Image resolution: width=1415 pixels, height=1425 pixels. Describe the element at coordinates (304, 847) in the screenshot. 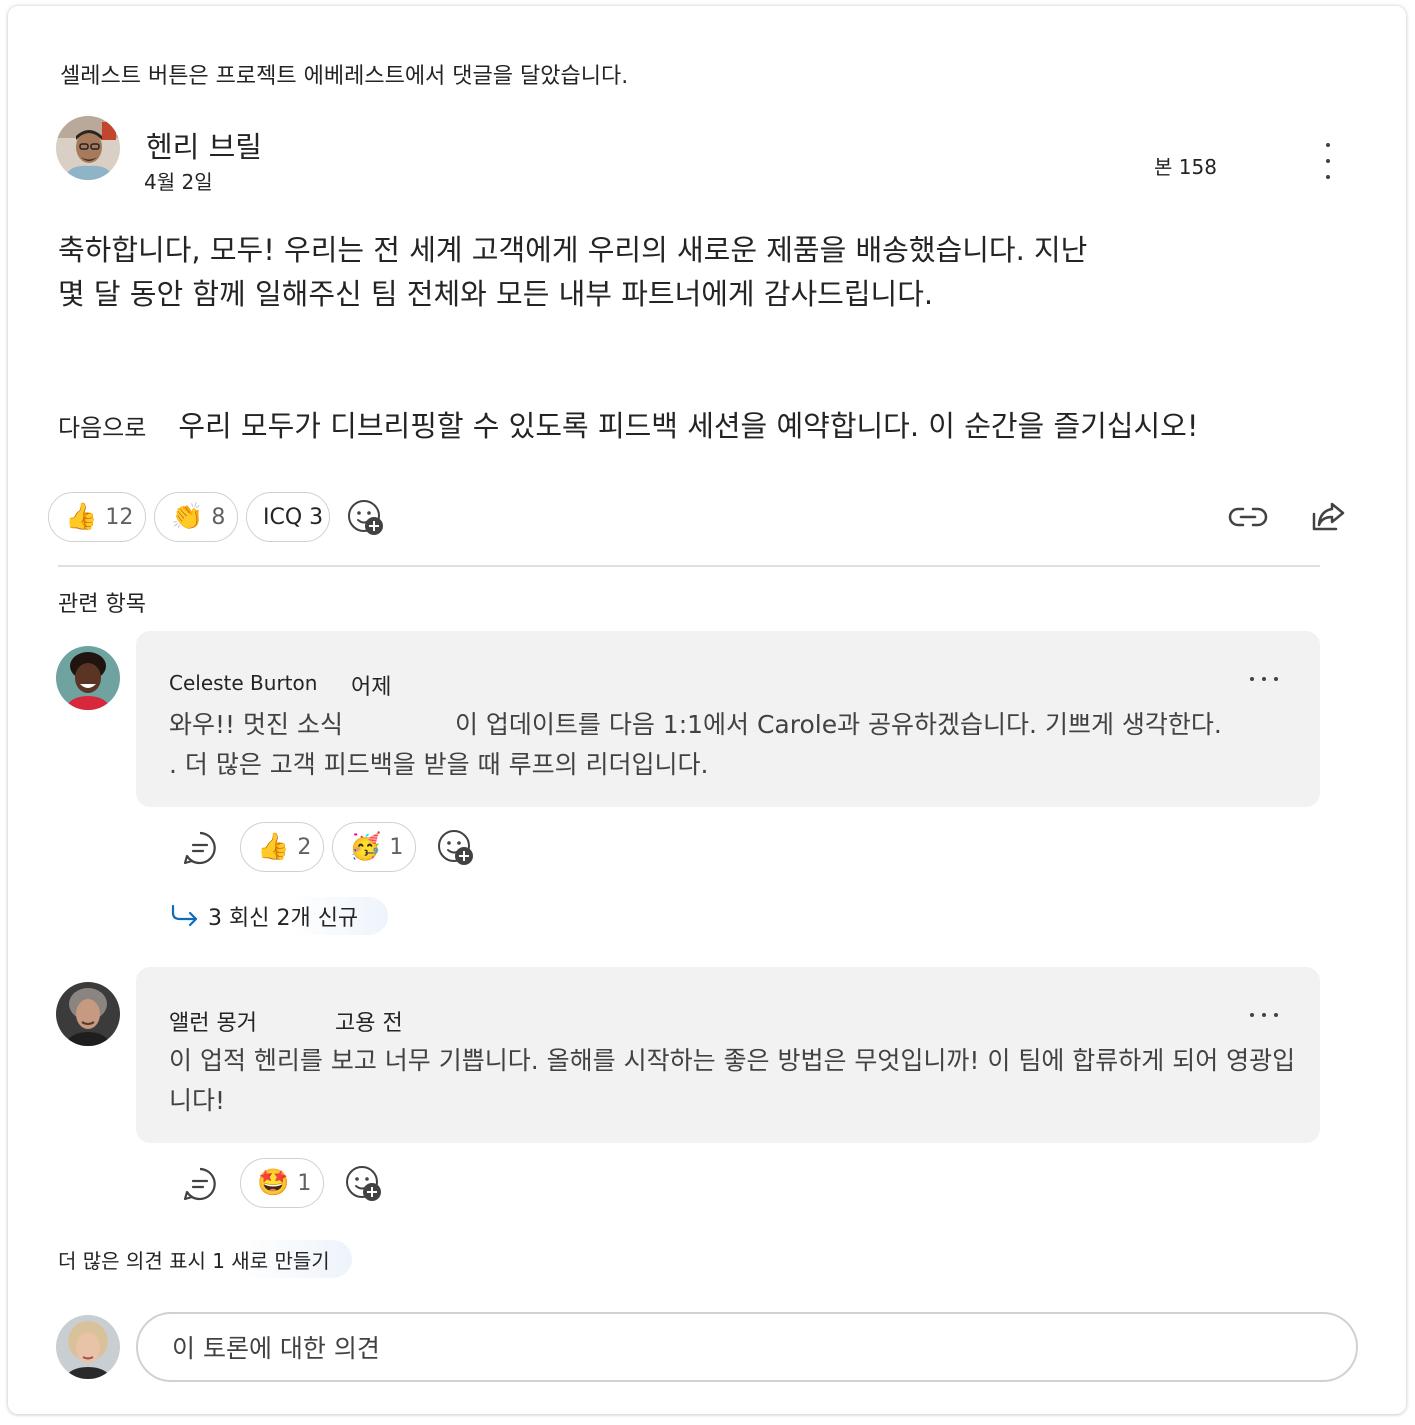

I see `reaction-count: 2` at that location.